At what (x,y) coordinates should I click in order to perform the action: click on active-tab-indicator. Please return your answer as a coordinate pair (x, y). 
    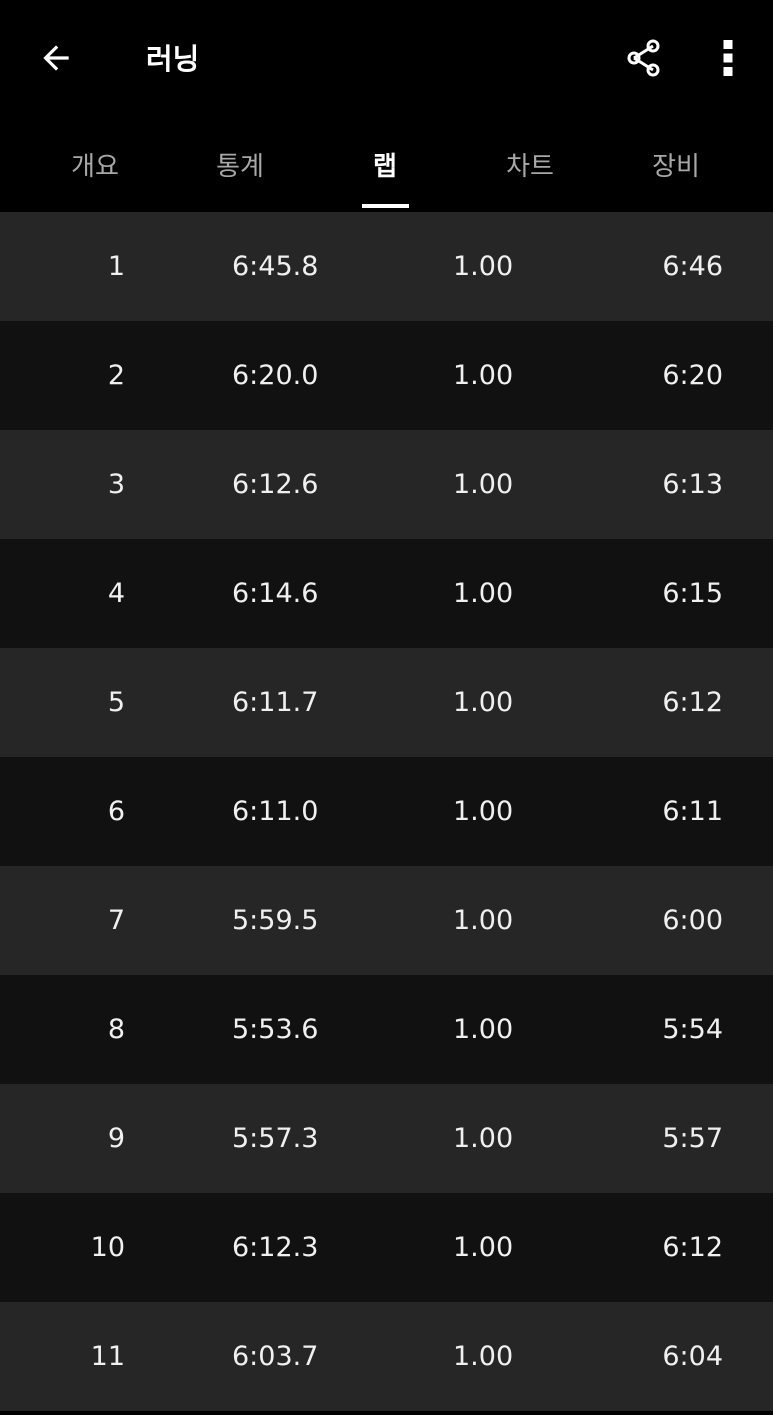
    Looking at the image, I should click on (385, 206).